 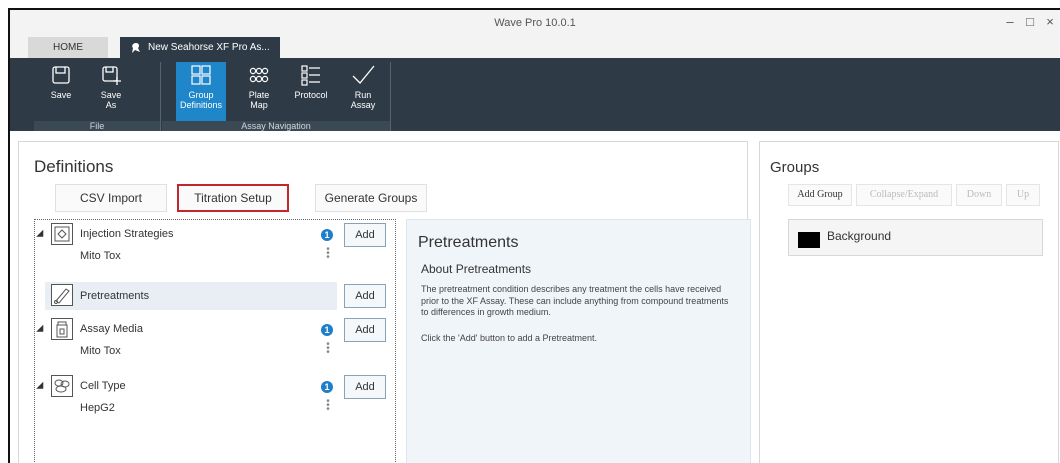 I want to click on group-definitions-label: Group Definitions, so click(x=201, y=100).